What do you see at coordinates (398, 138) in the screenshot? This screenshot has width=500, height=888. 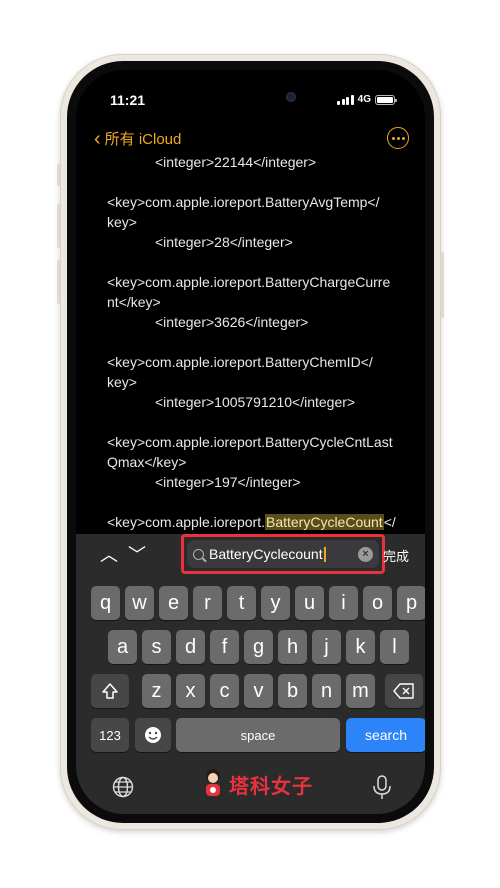 I see `more-options-button` at bounding box center [398, 138].